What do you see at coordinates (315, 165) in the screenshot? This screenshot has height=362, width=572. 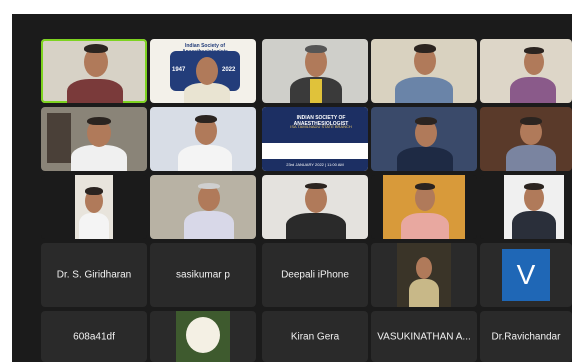 I see `banner-date: 23rd JANUARY 2022 | 11:00 AM` at bounding box center [315, 165].